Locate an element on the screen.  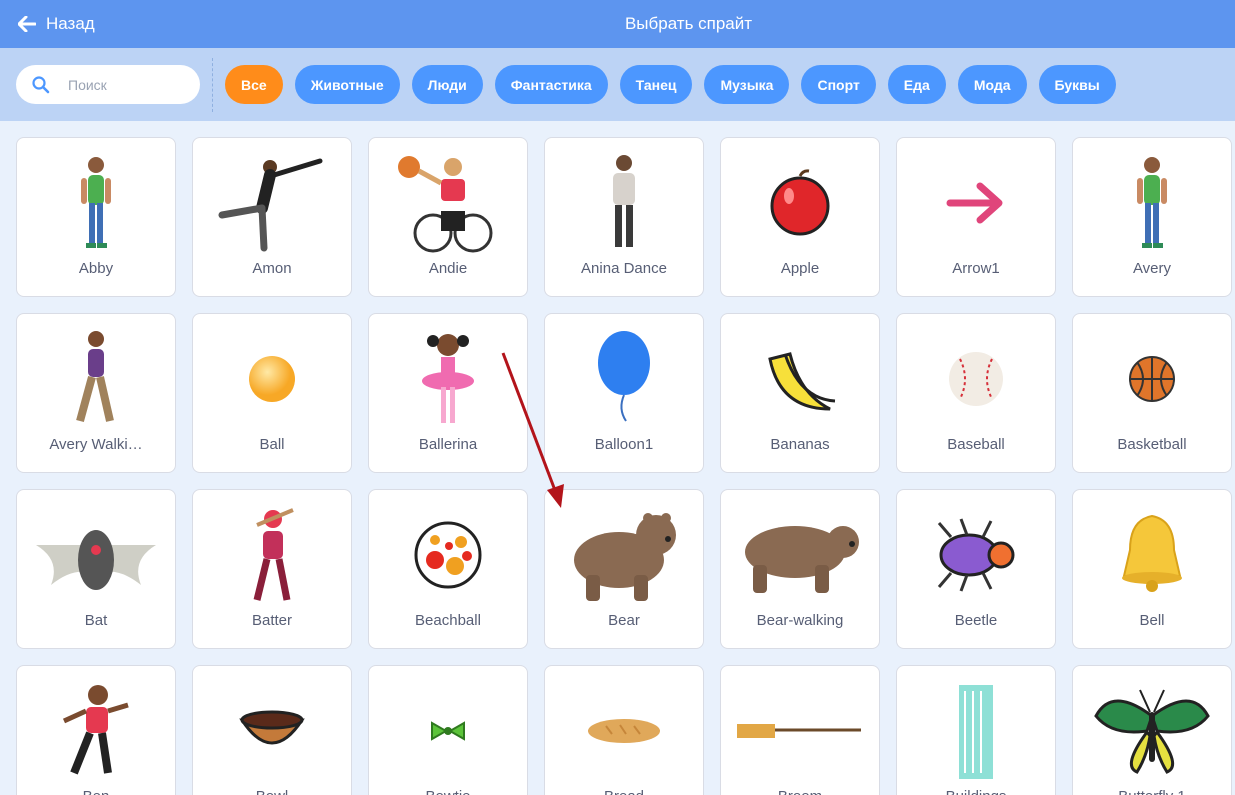
sprite-card: Arrow1 is located at coordinates (976, 217).